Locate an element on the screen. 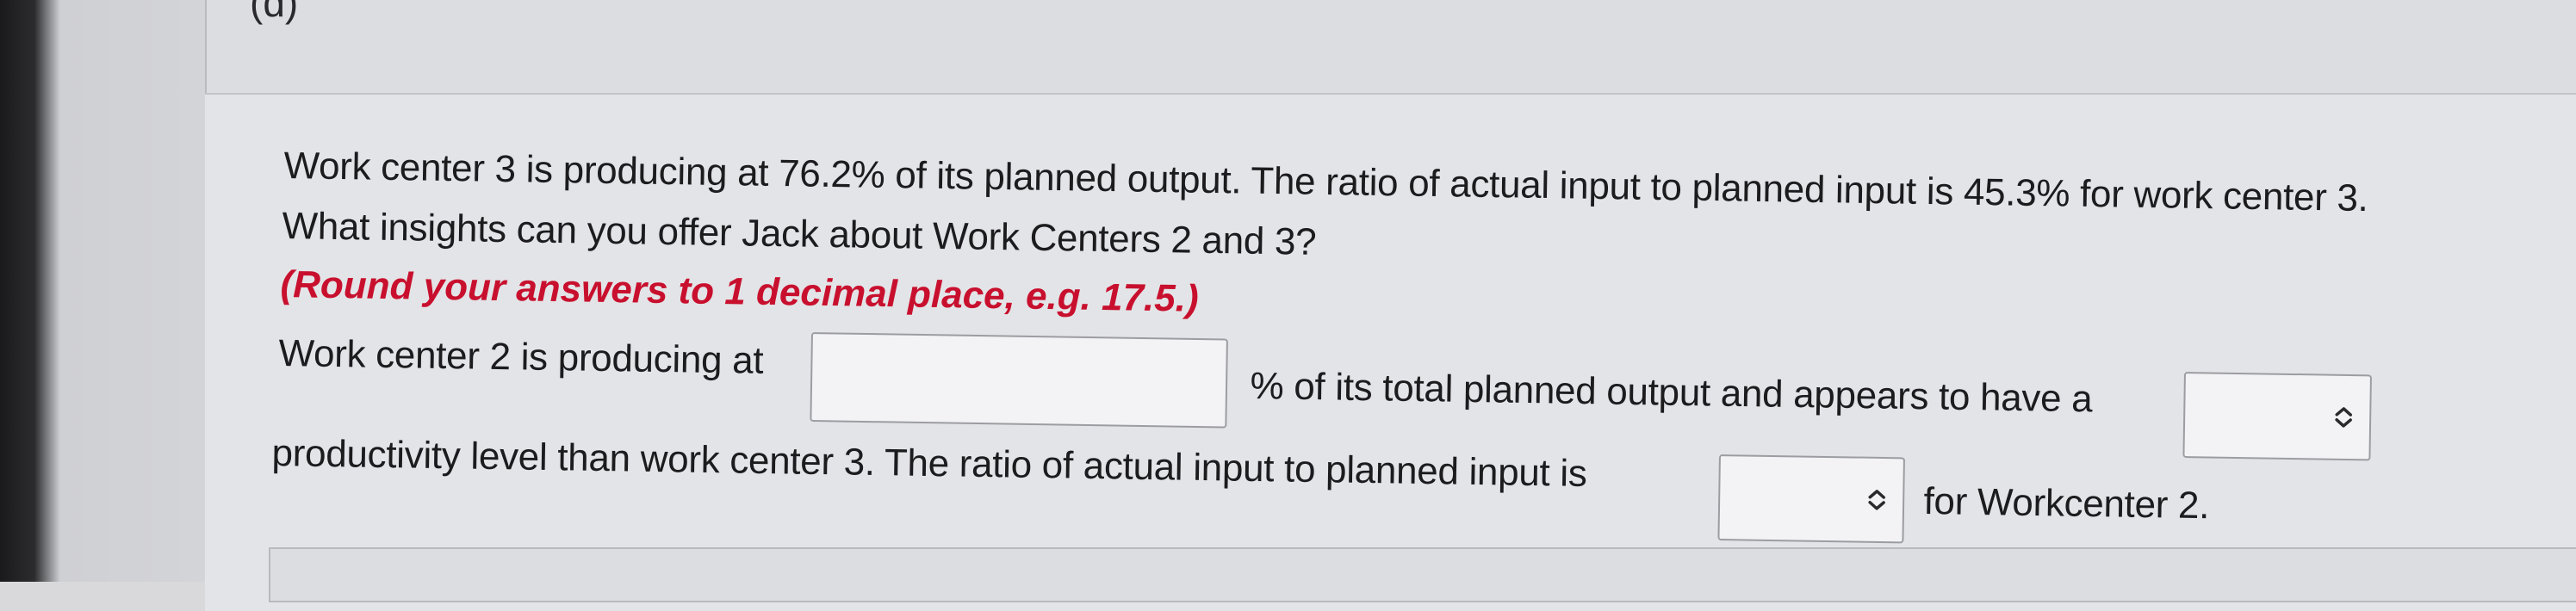 The width and height of the screenshot is (2576, 611). answer-text-1: Work center 2 is producing at is located at coordinates (521, 357).